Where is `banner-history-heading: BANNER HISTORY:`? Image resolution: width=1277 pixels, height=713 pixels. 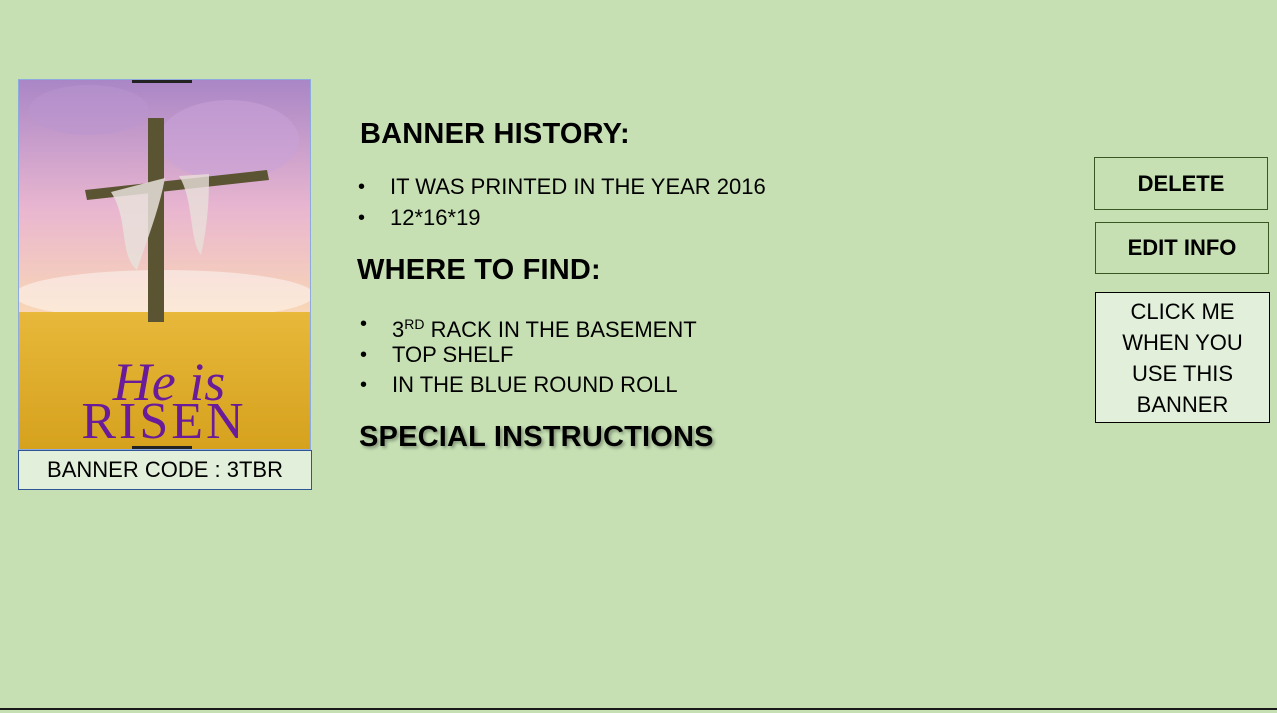 banner-history-heading: BANNER HISTORY: is located at coordinates (495, 134).